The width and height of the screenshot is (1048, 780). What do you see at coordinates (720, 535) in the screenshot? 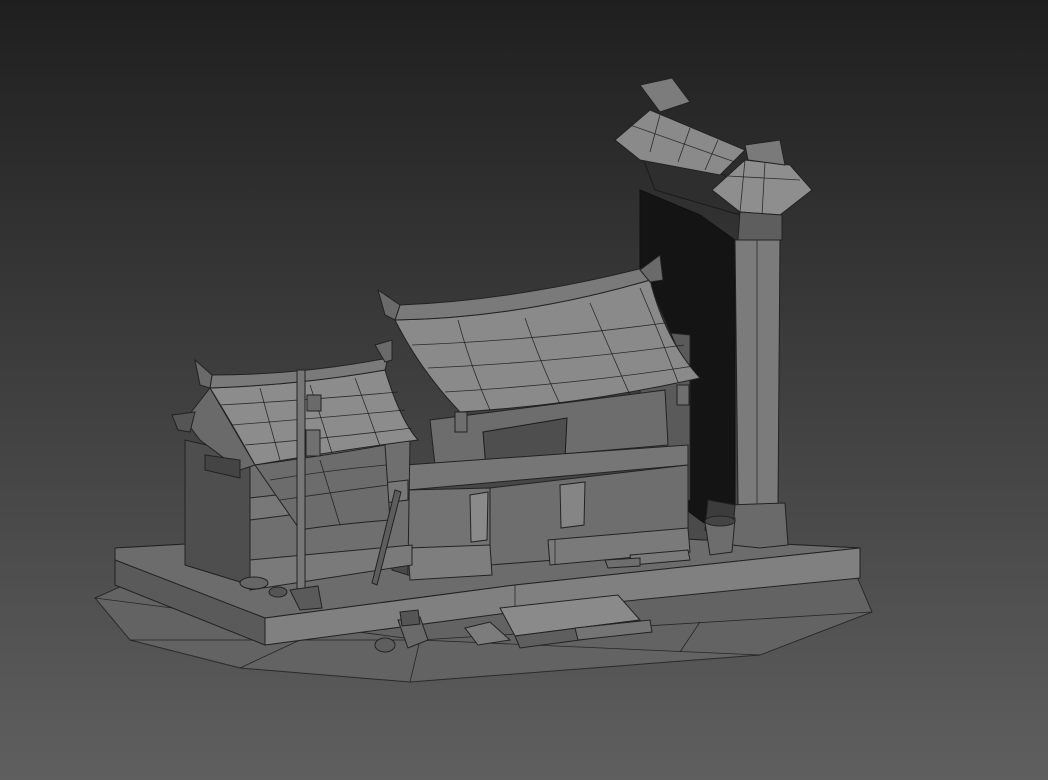
I see `bucket-icon` at bounding box center [720, 535].